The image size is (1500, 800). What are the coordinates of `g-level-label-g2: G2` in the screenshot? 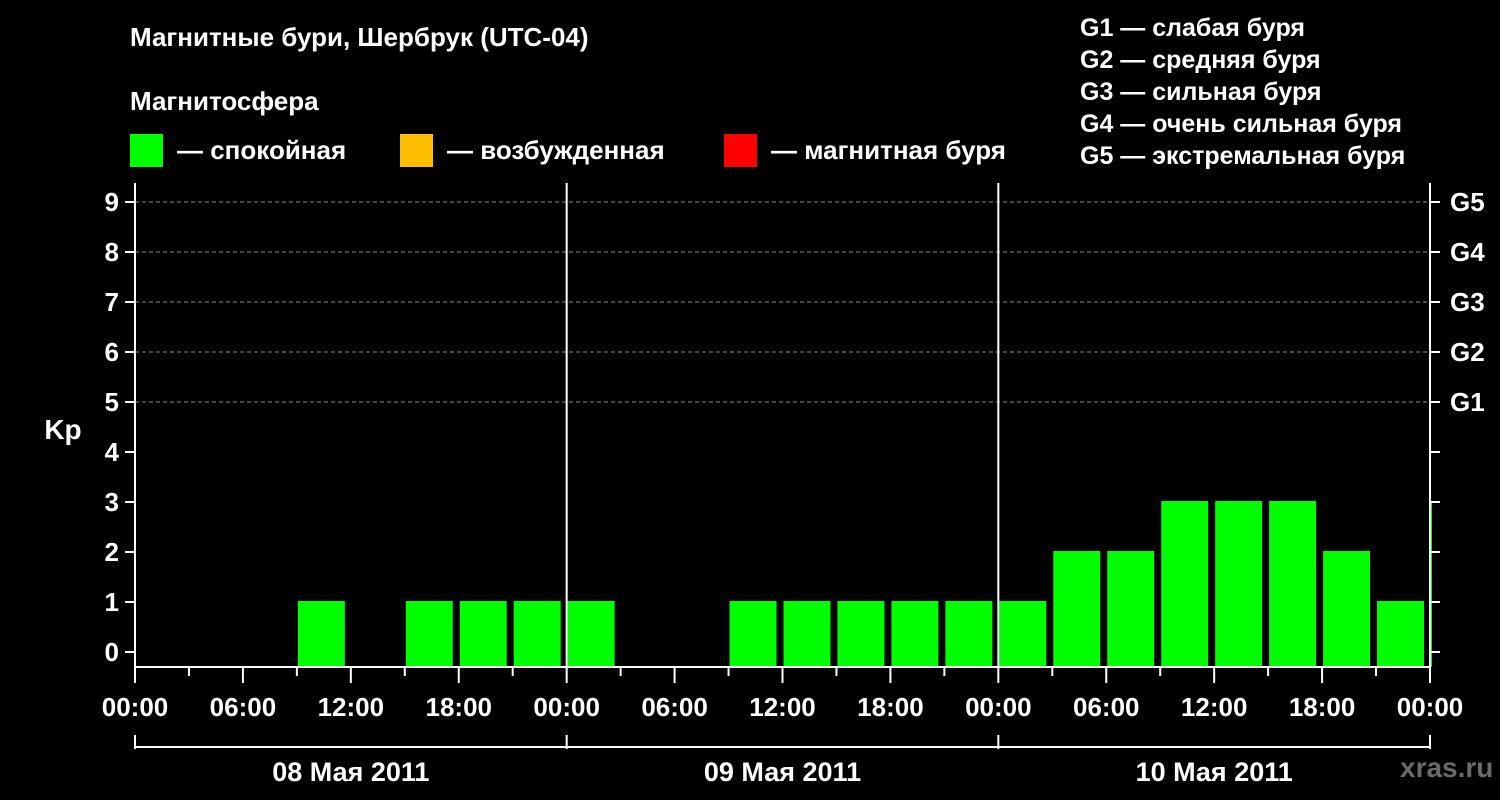 It's located at (1467, 352).